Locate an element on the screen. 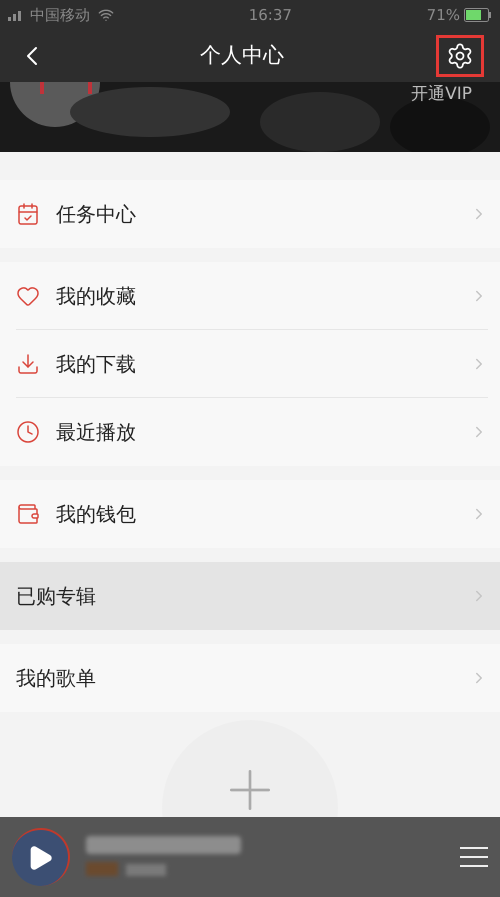 The height and width of the screenshot is (897, 500). settings-icon is located at coordinates (460, 56).